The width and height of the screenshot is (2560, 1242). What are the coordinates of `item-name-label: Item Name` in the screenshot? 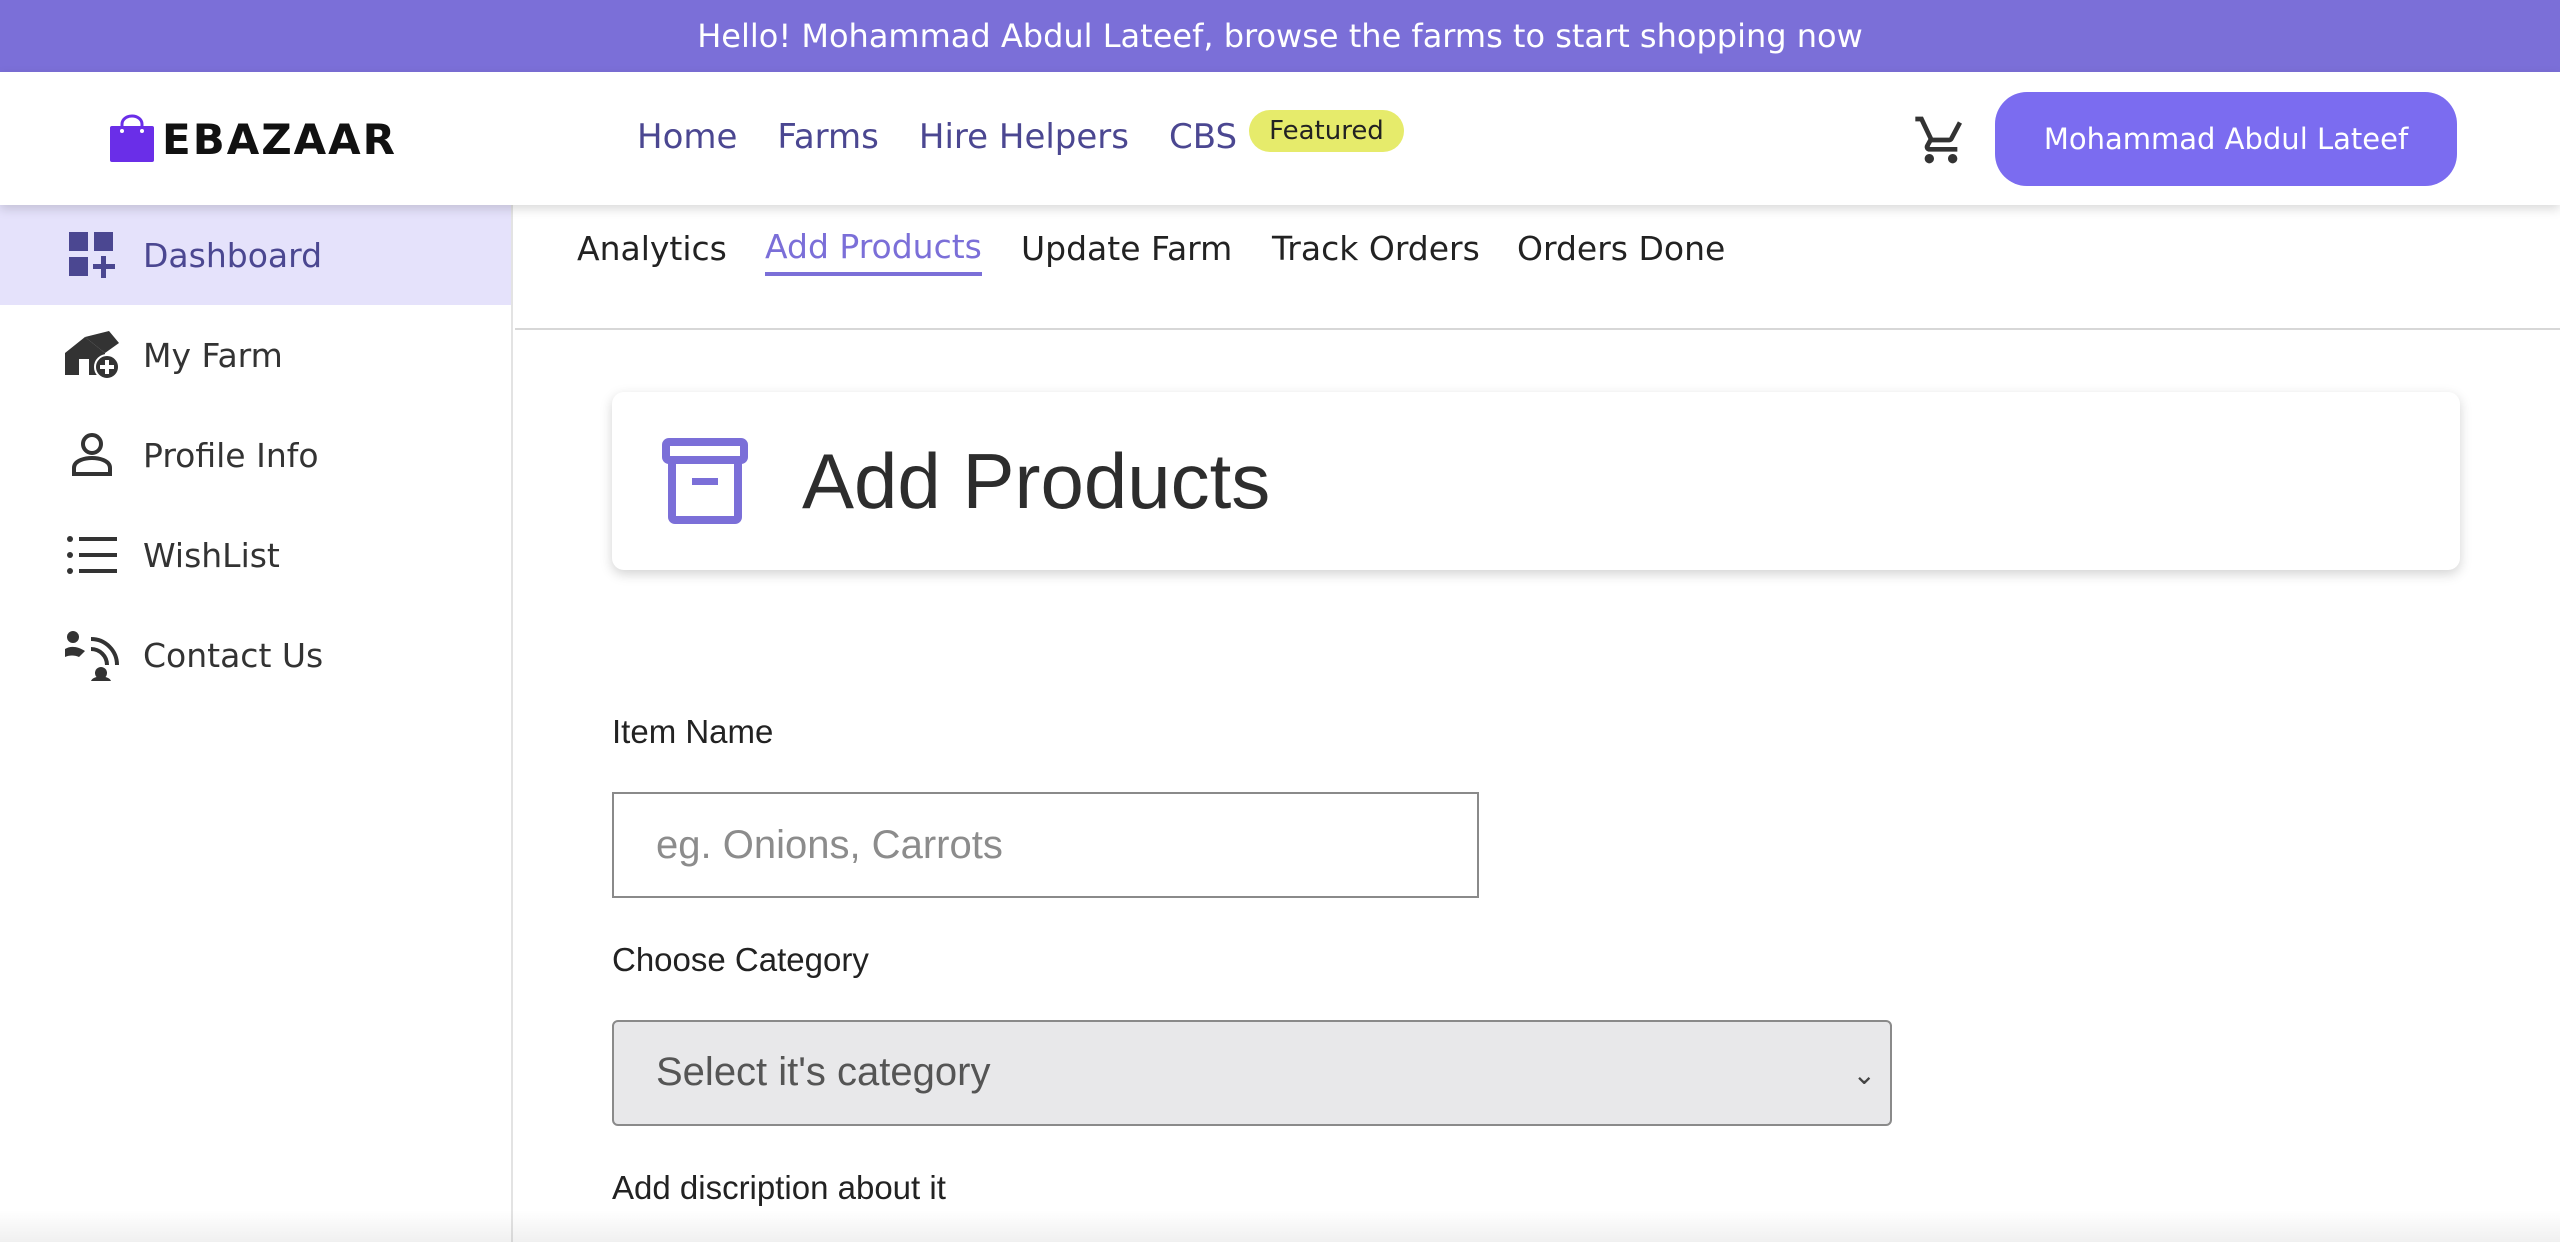 It's located at (693, 731).